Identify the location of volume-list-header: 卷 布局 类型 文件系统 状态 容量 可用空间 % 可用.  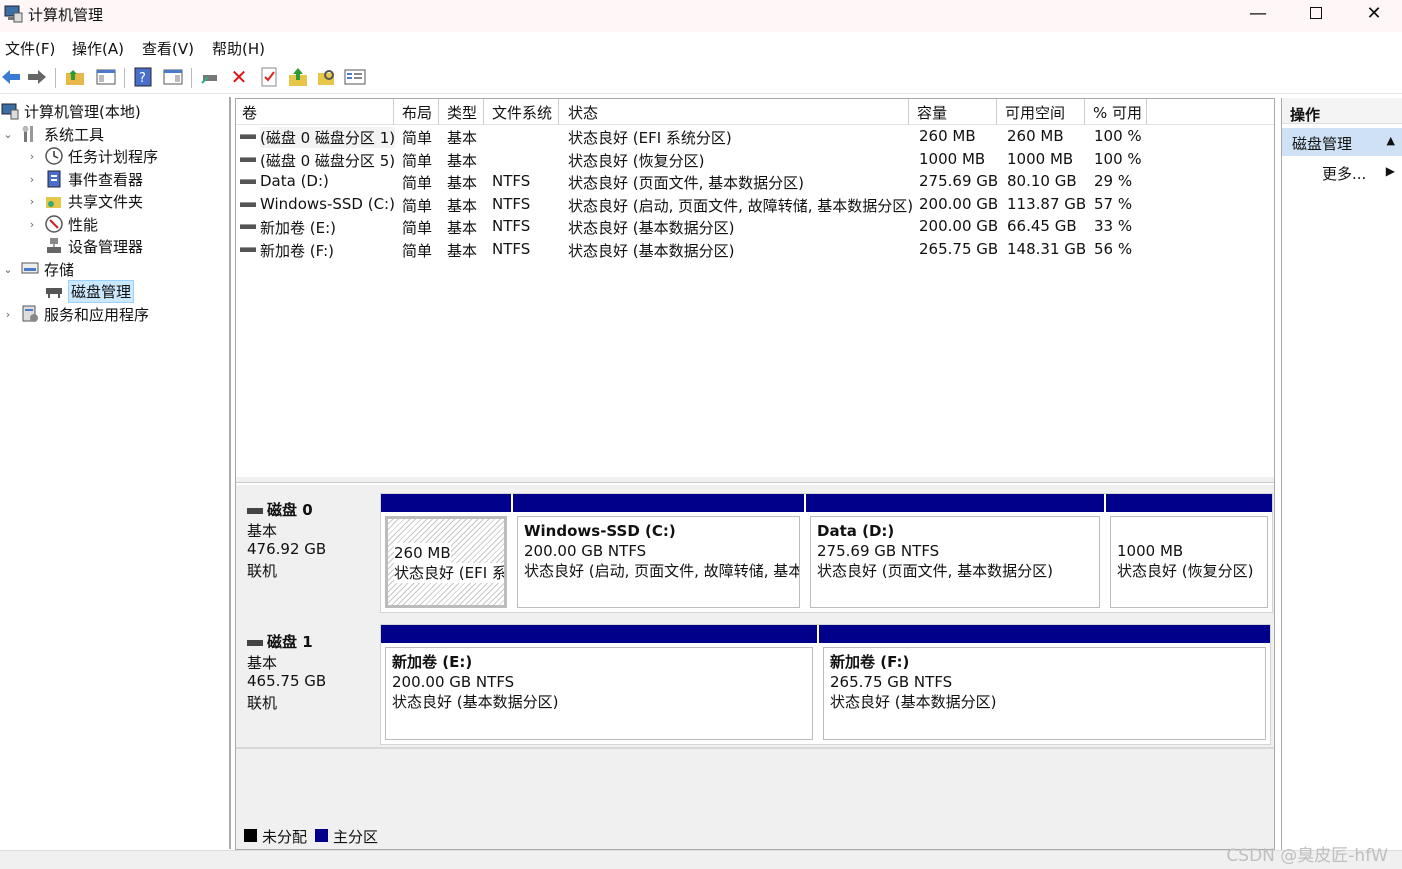
(755, 112).